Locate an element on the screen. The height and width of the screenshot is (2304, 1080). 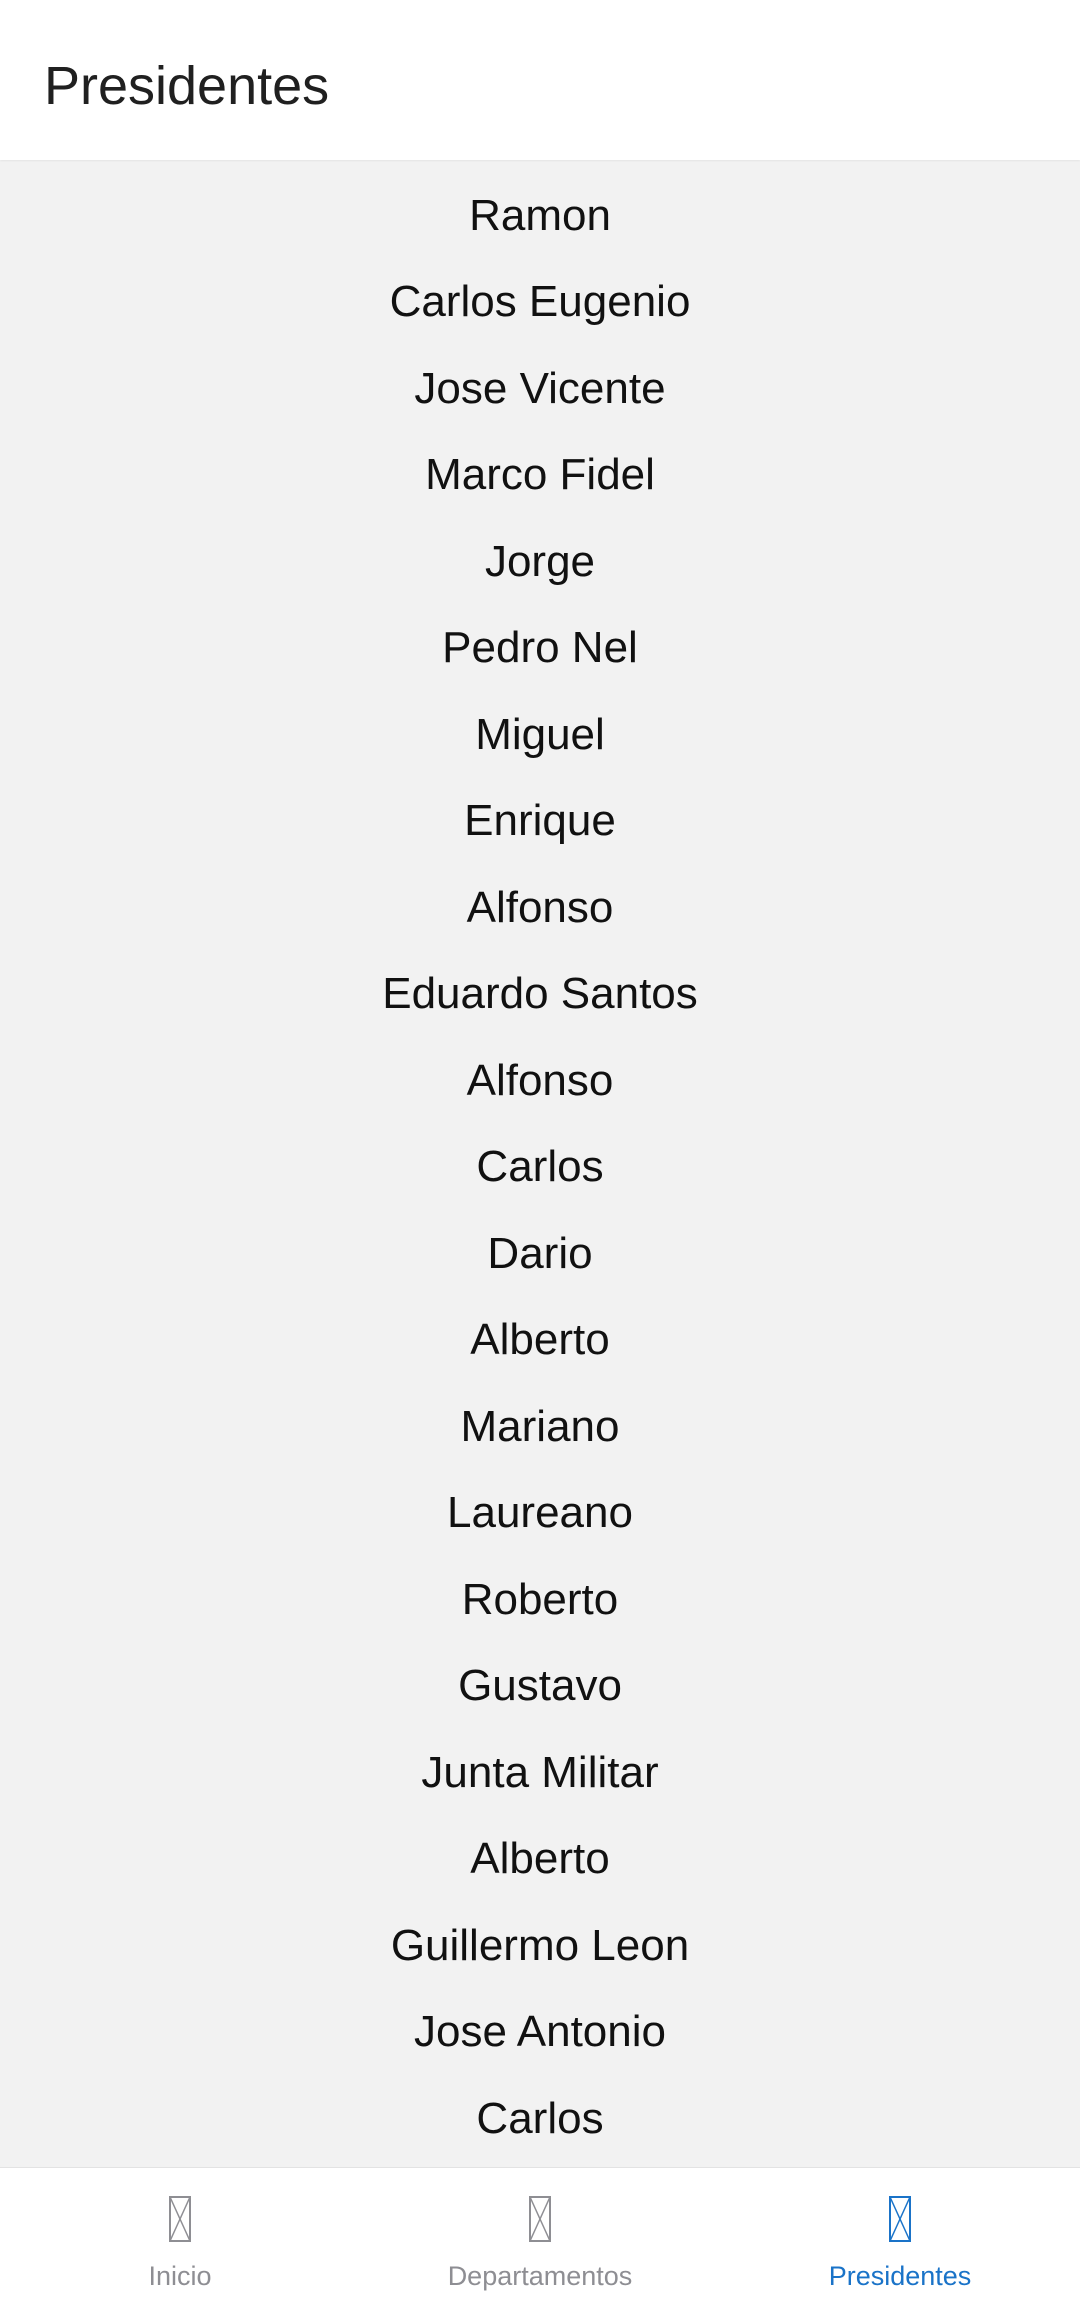
tab-presidentes: Presidentes is located at coordinates (900, 2236).